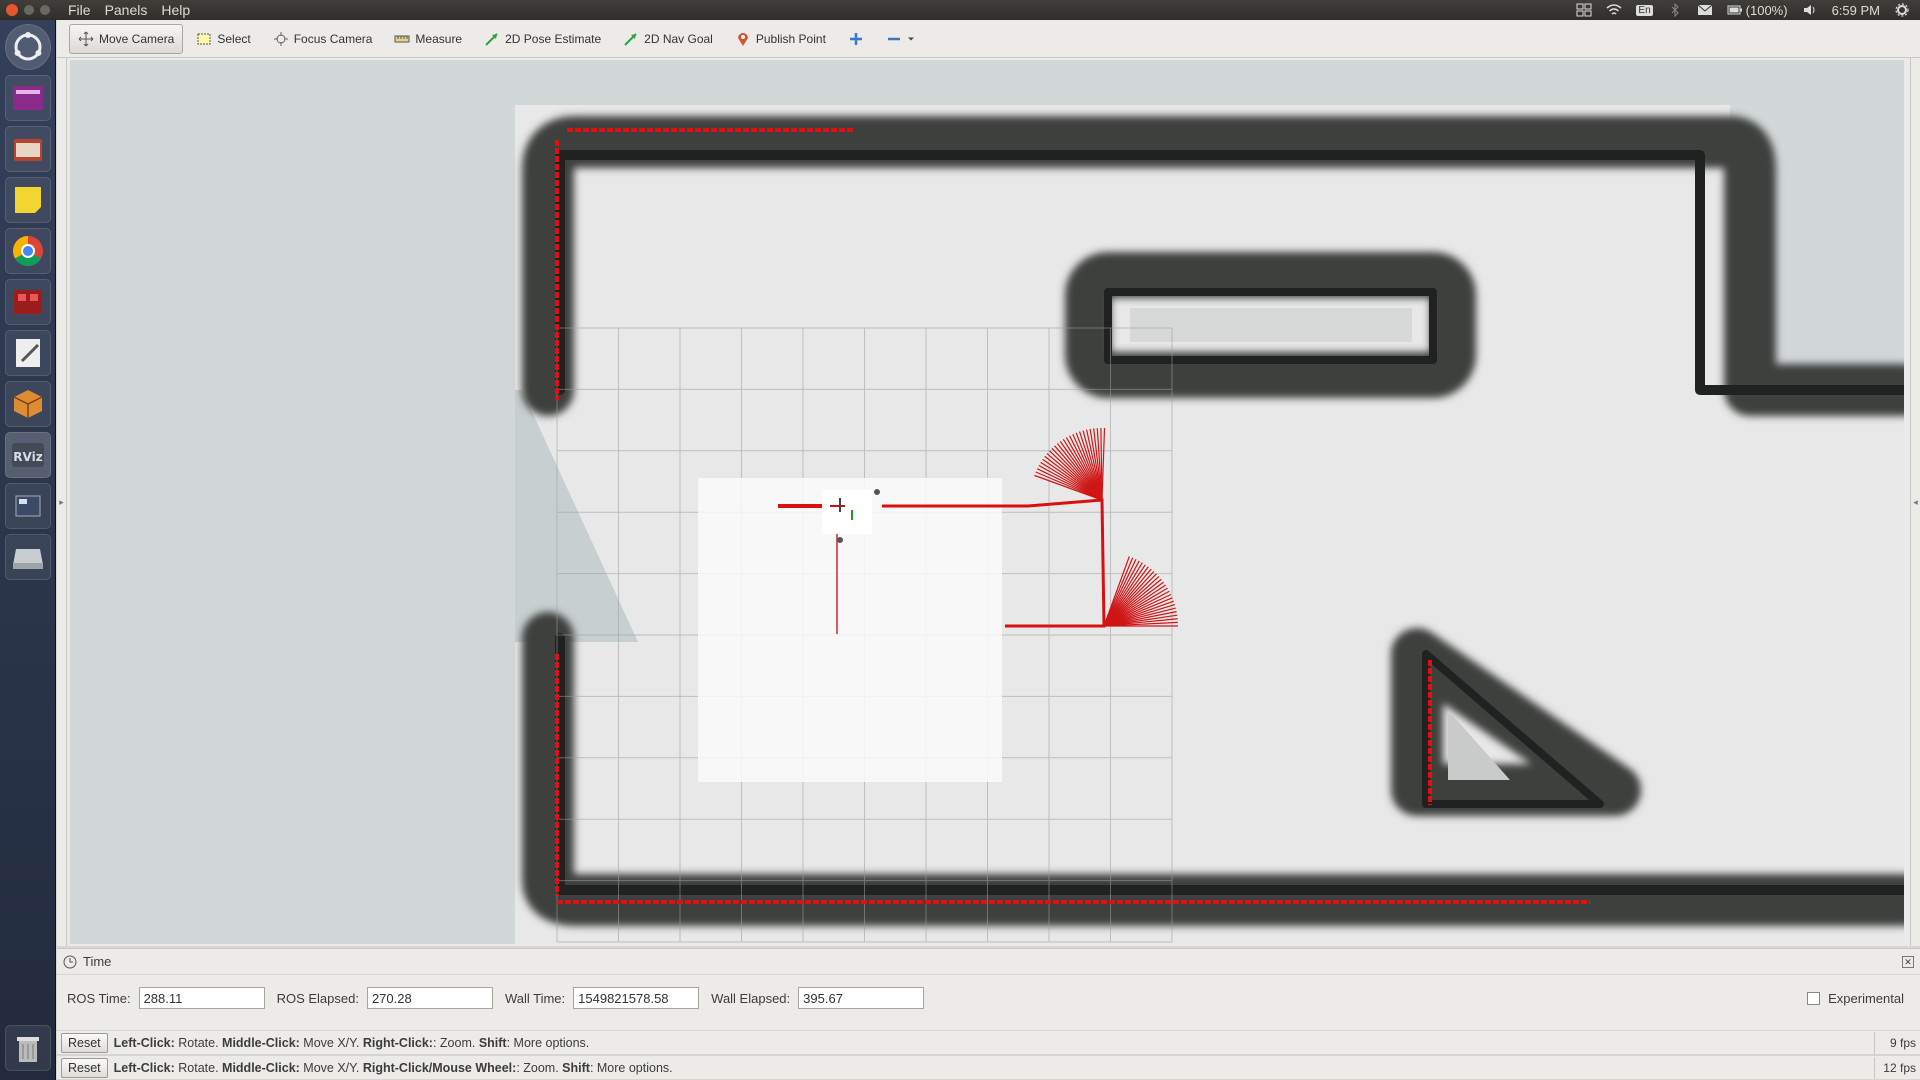 This screenshot has width=1920, height=1080. Describe the element at coordinates (1908, 961) in the screenshot. I see `close-panel-button: ✕` at that location.